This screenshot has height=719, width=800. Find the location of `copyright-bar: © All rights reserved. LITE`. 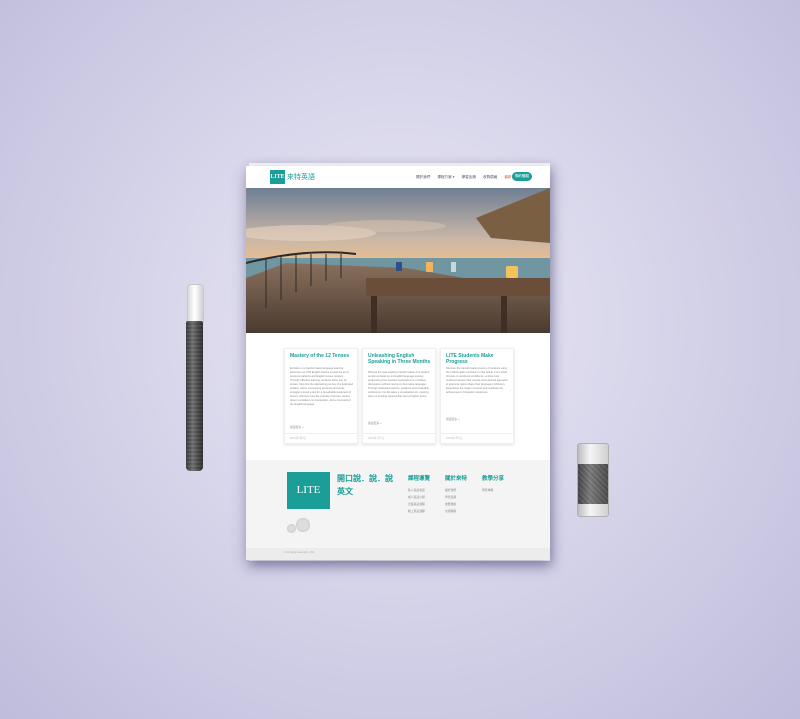

copyright-bar: © All rights reserved. LITE is located at coordinates (398, 554).